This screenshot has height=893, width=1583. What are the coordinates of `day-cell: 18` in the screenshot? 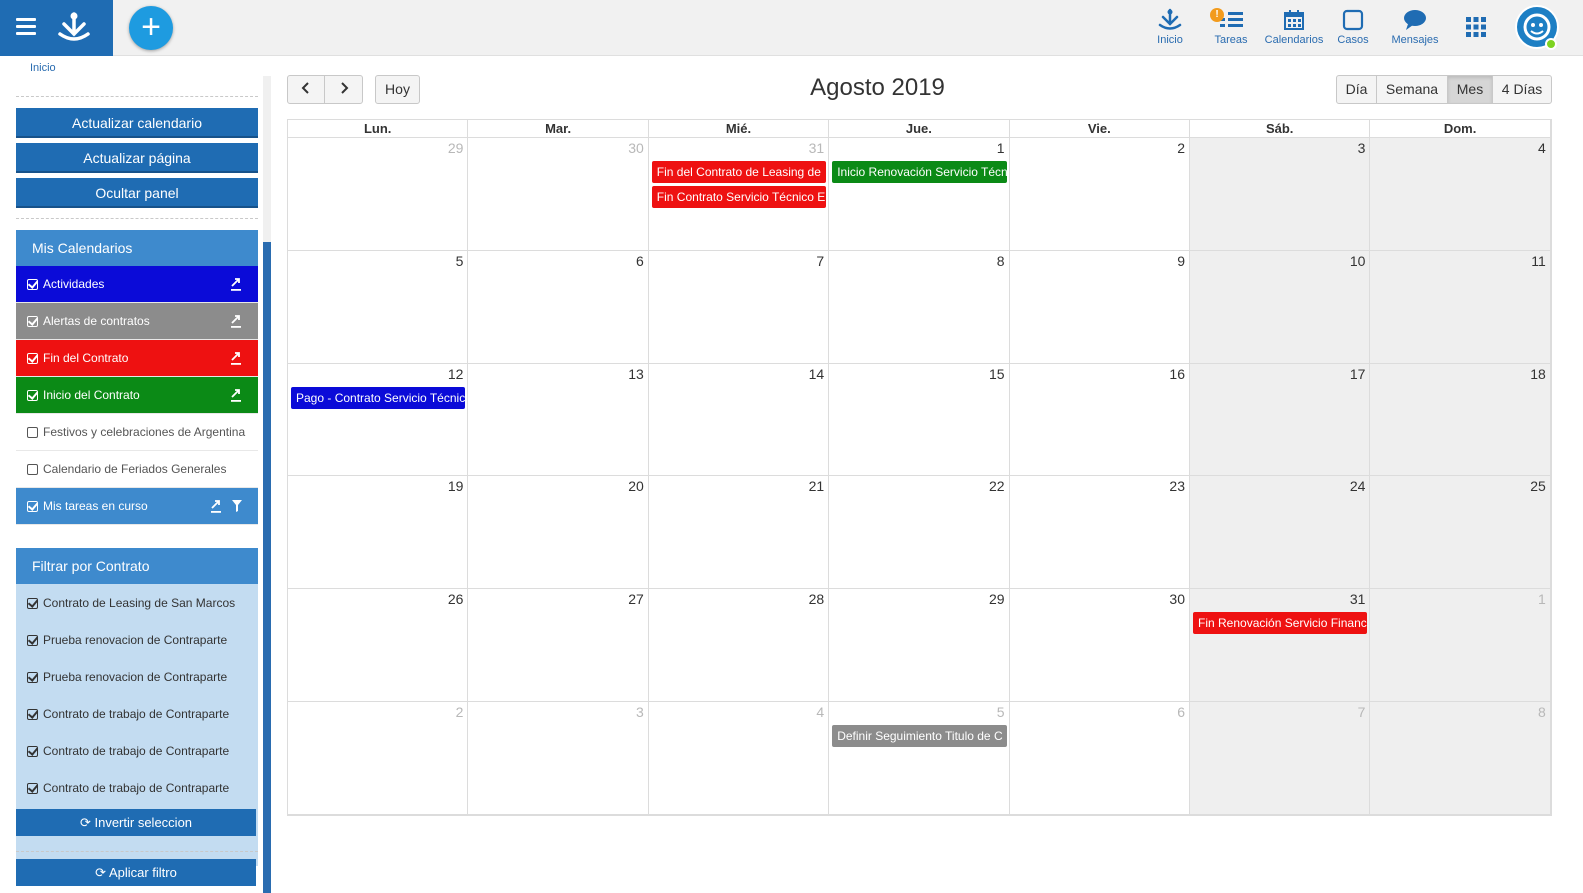 It's located at (1460, 420).